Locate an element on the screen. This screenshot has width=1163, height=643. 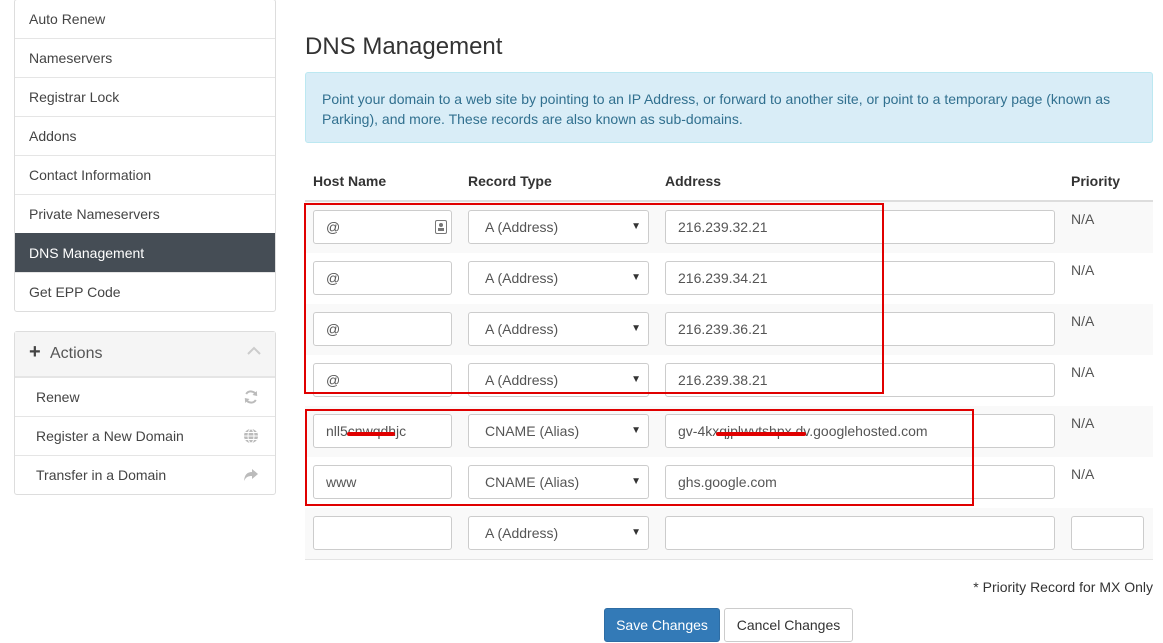
annotation-box-a-records is located at coordinates (594, 298).